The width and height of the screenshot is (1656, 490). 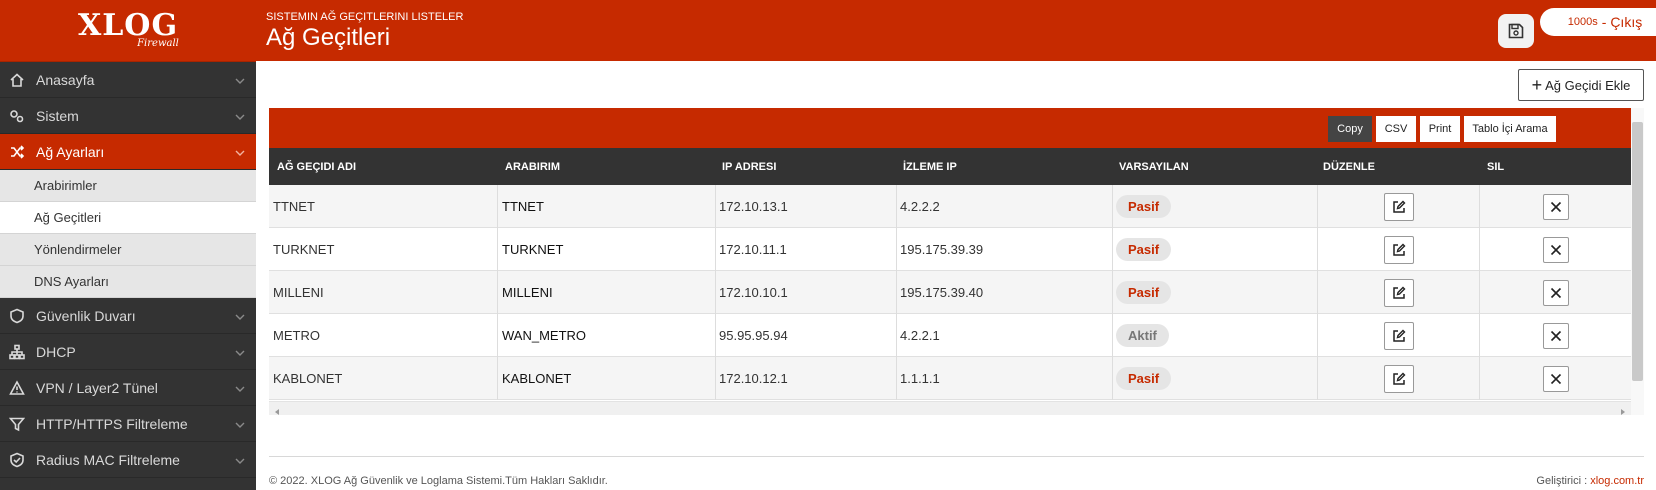 I want to click on page-subtitle: SISTEMIN AĞ GEÇITLERINI LISTELER, so click(x=365, y=17).